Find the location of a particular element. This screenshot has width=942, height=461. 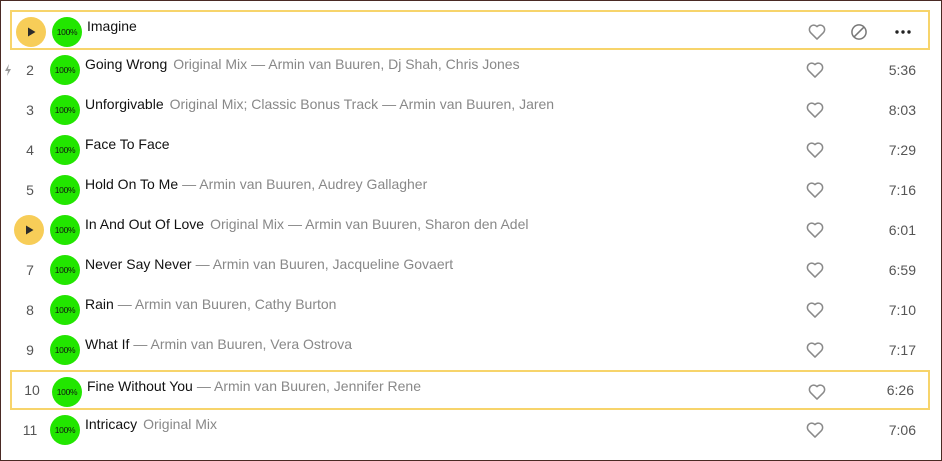

track-info: What If — Armin van Buuren, Vera Ostrova is located at coordinates (218, 346).